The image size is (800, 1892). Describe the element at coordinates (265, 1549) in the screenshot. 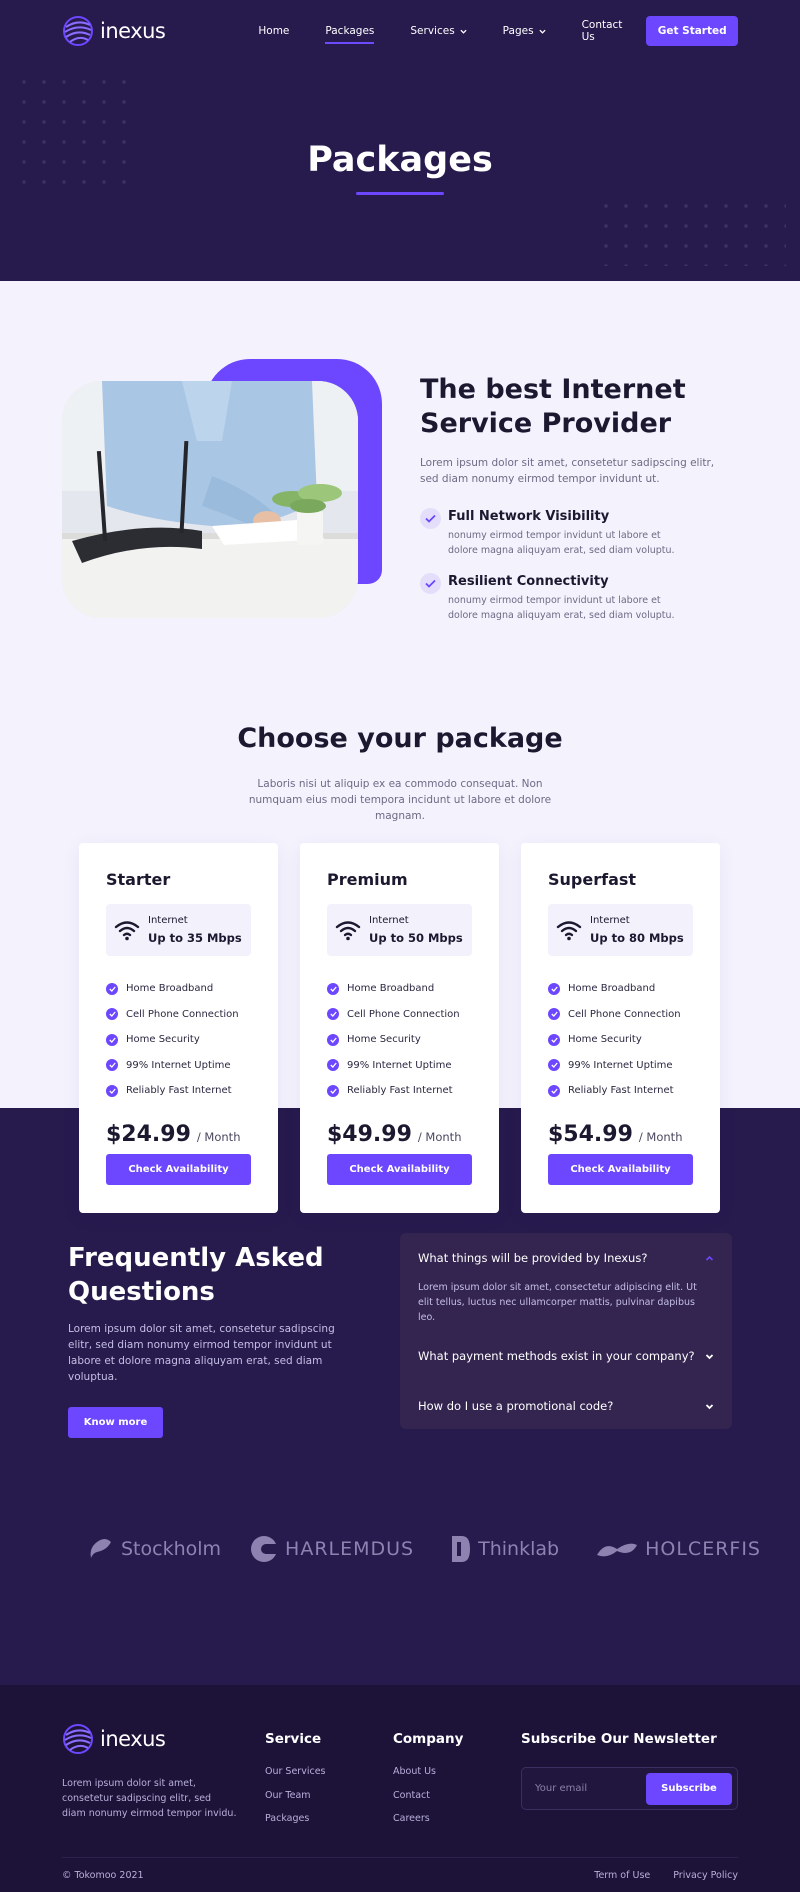

I see `harlemdus-logo-icon` at that location.